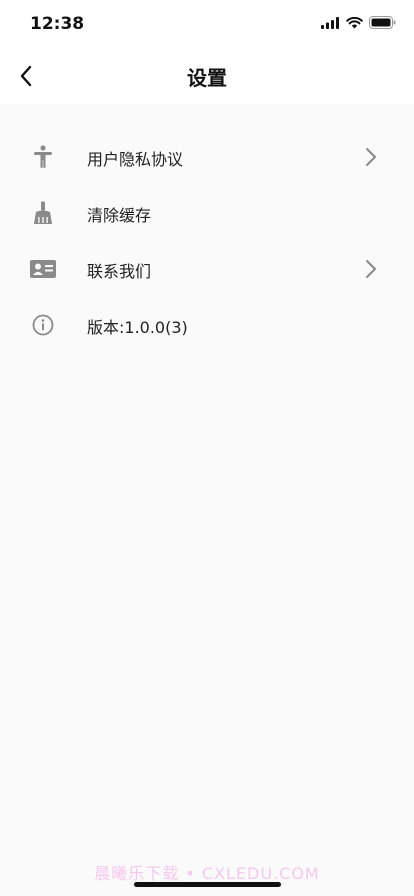 The width and height of the screenshot is (414, 896). What do you see at coordinates (43, 325) in the screenshot?
I see `info-icon` at bounding box center [43, 325].